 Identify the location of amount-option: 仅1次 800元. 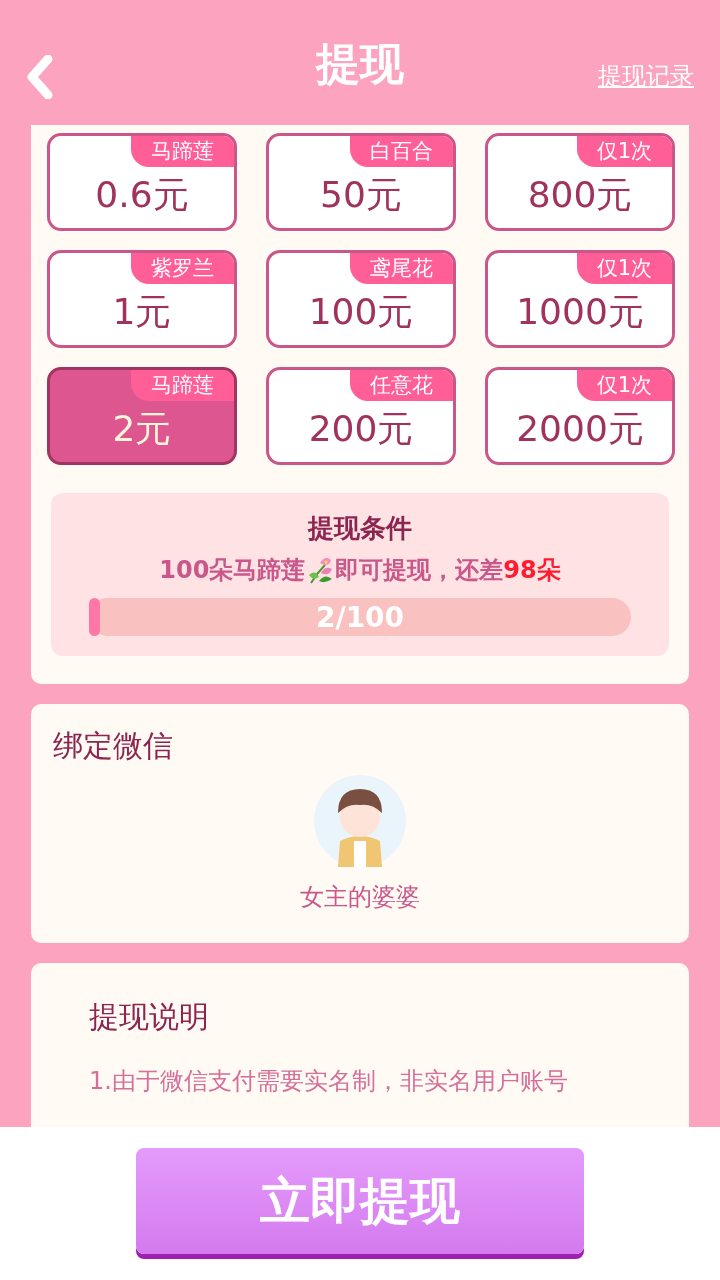
(580, 182).